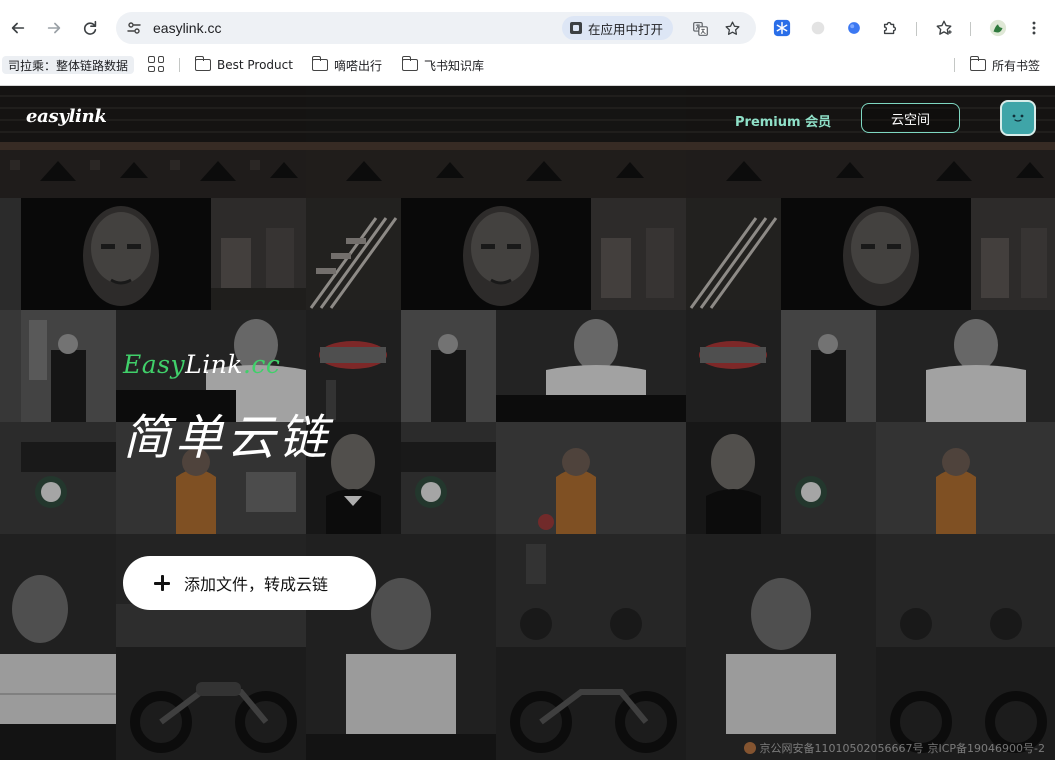 This screenshot has height=760, width=1055. I want to click on arrow-left-icon, so click(18, 28).